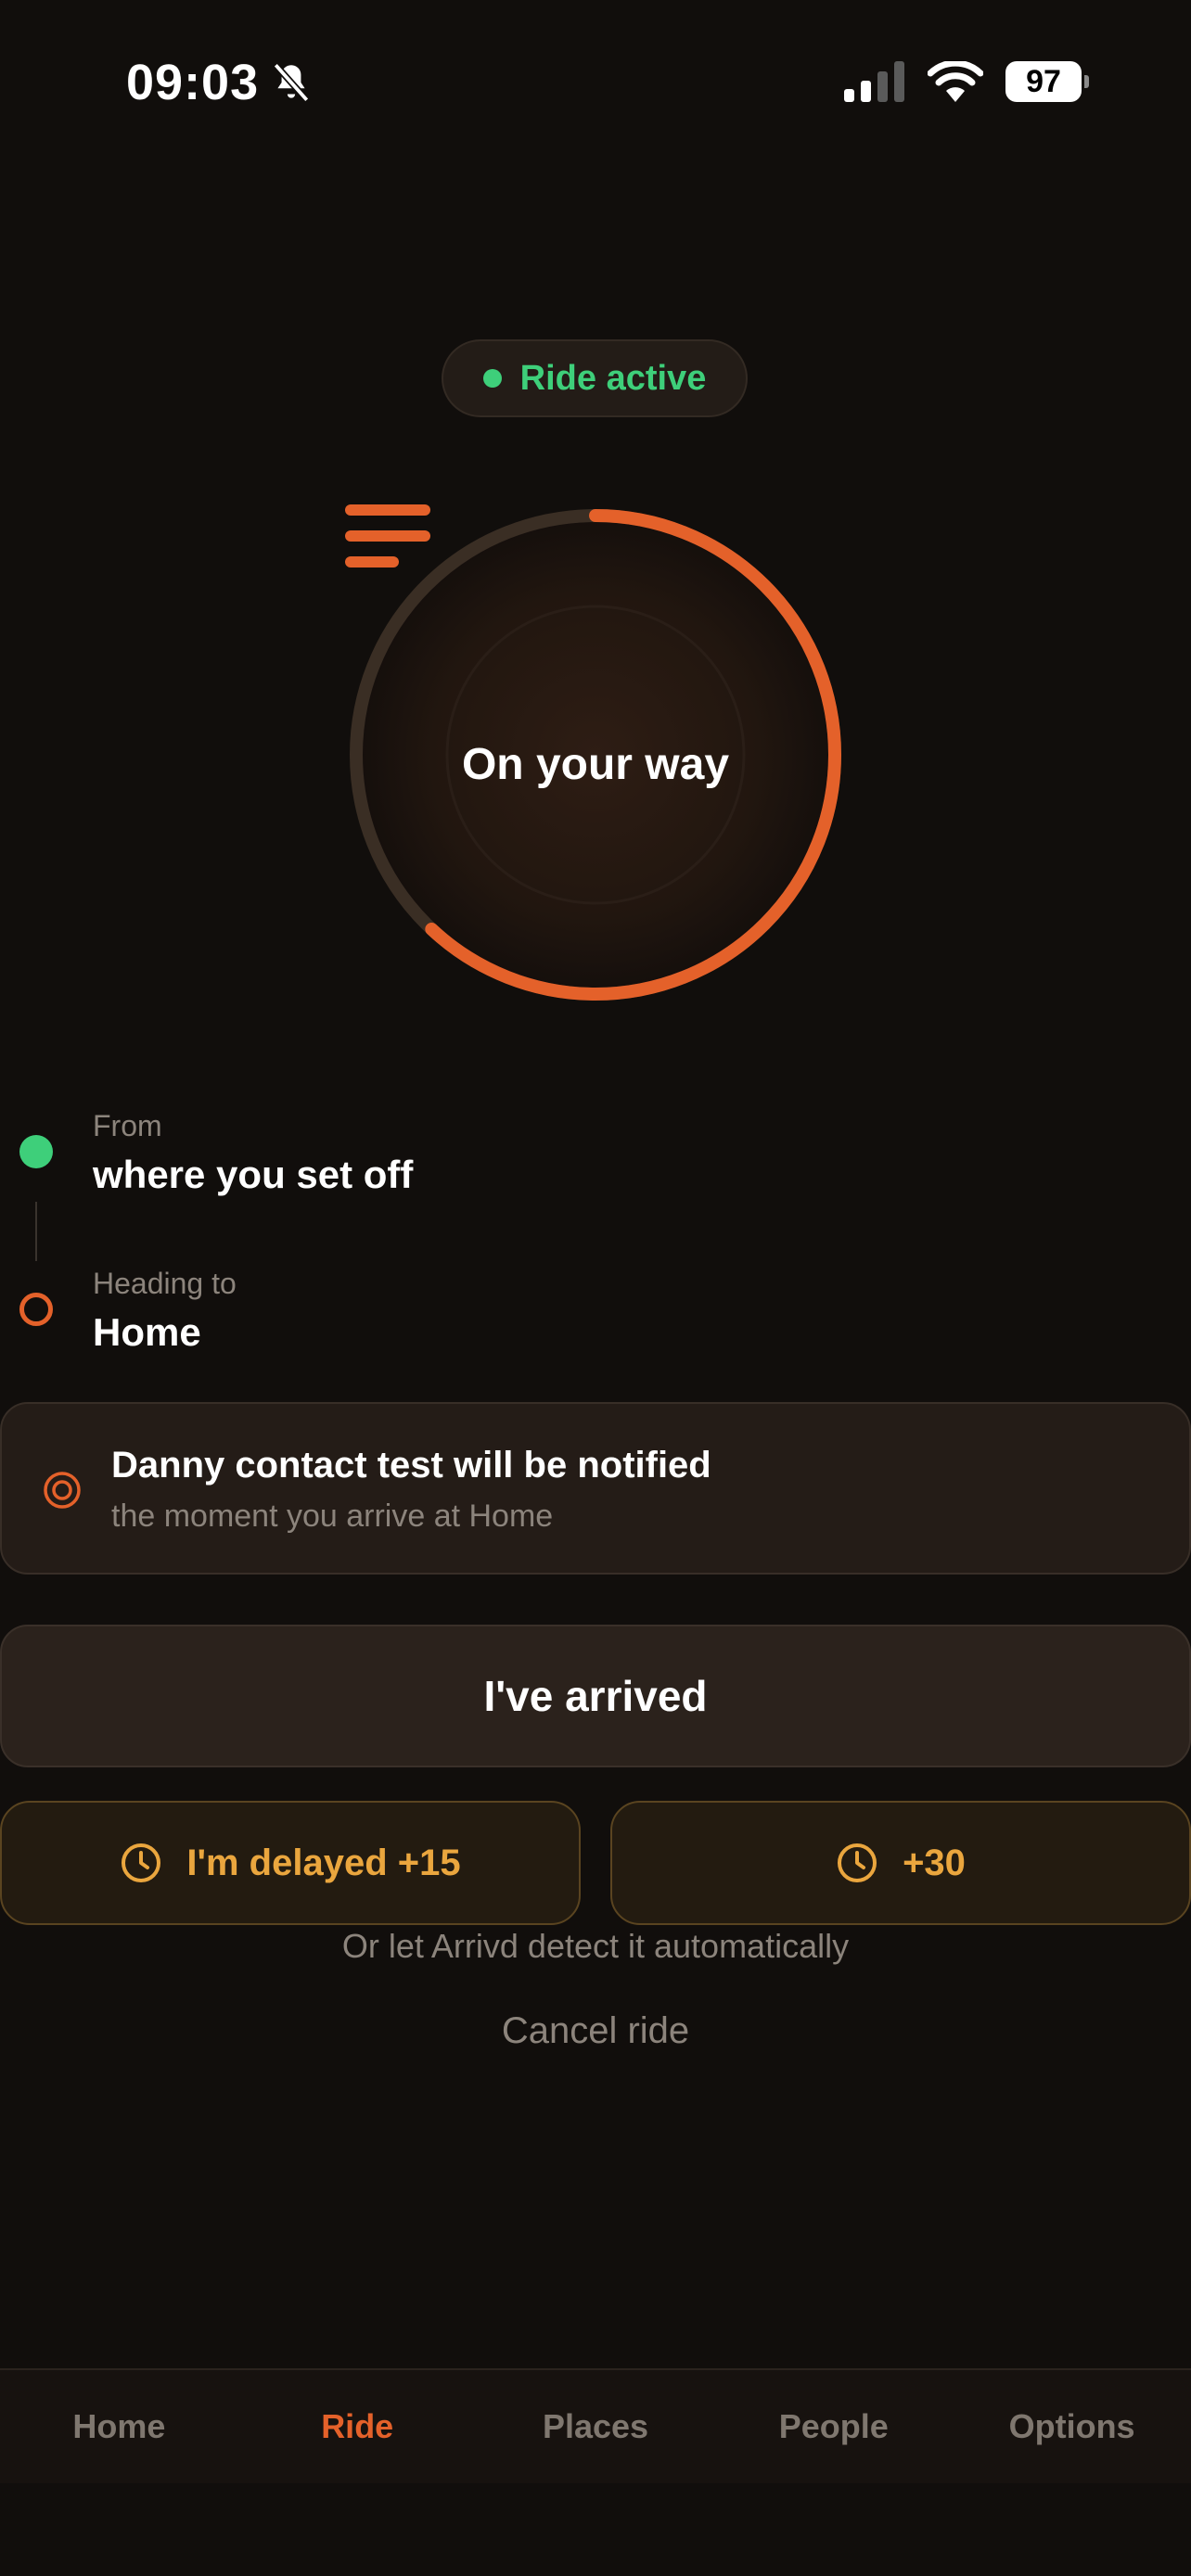 The height and width of the screenshot is (2576, 1191). Describe the element at coordinates (332, 1516) in the screenshot. I see `notify-subtitle: the moment you arrive at Home` at that location.